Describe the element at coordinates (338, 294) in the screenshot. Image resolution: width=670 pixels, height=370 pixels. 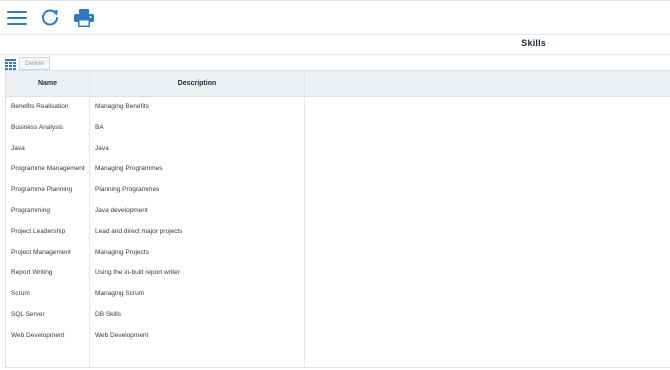
I see `table-row: Scrum Managing Scrum` at that location.